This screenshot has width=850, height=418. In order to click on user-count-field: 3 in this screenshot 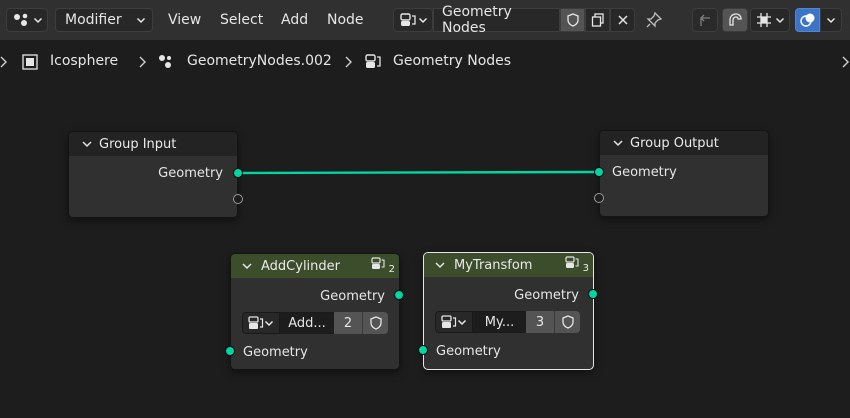, I will do `click(540, 322)`.